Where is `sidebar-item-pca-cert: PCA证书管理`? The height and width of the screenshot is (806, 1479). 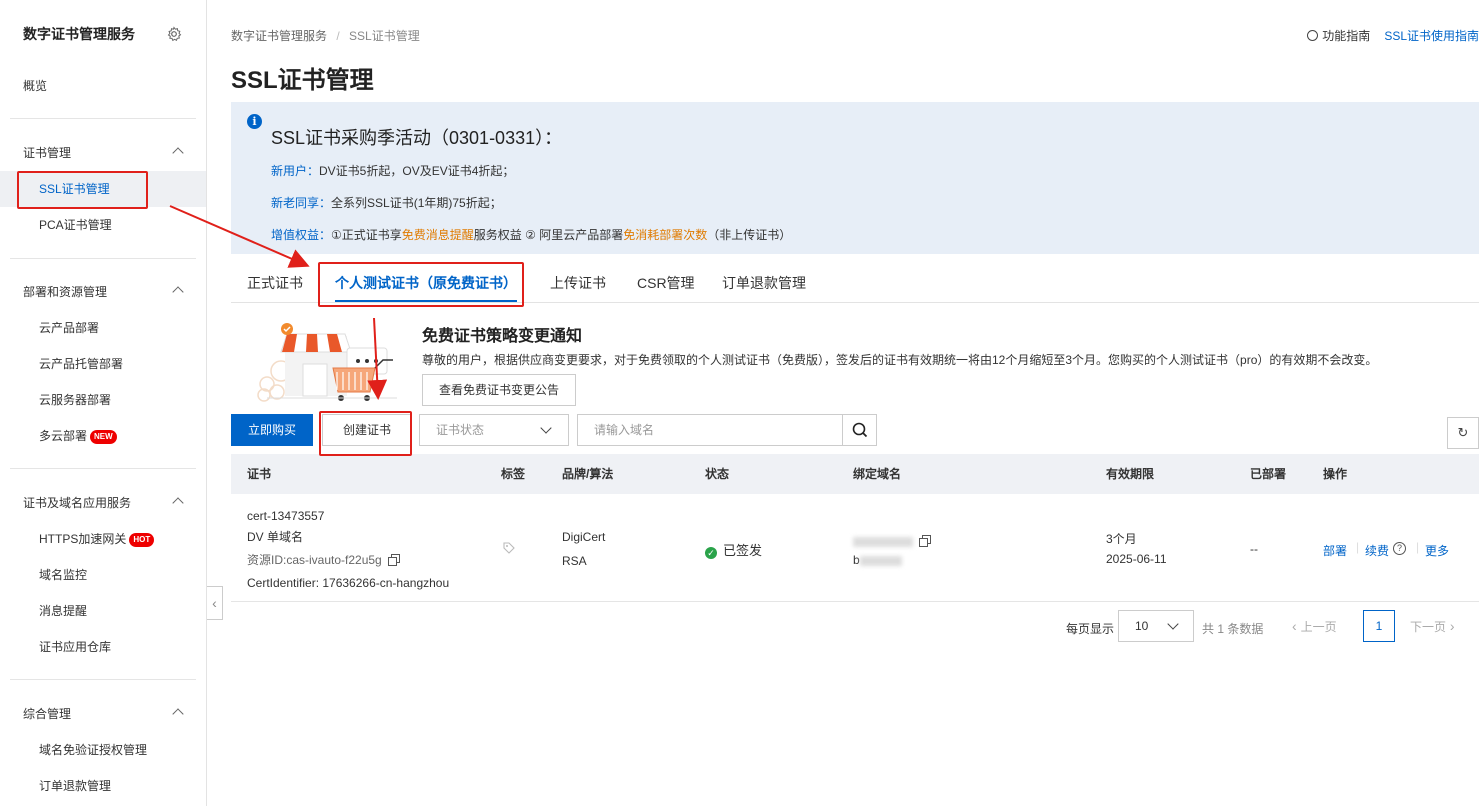 sidebar-item-pca-cert: PCA证书管理 is located at coordinates (103, 225).